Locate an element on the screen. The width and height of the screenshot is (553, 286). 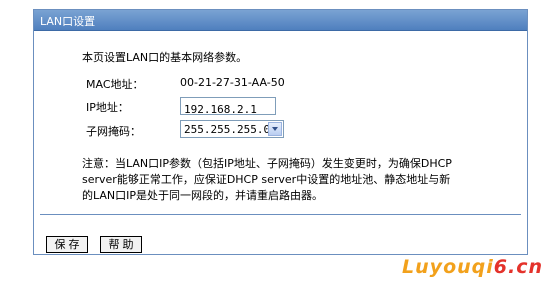
mask-label: 子网掩码： is located at coordinates (113, 131).